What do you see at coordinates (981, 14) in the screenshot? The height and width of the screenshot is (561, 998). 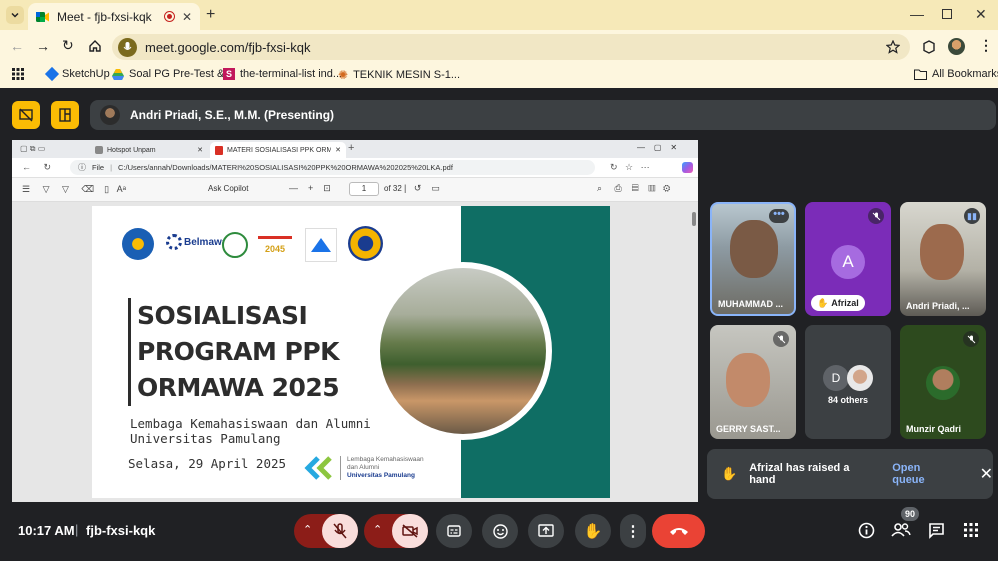 I see `close-window-button: ✕` at bounding box center [981, 14].